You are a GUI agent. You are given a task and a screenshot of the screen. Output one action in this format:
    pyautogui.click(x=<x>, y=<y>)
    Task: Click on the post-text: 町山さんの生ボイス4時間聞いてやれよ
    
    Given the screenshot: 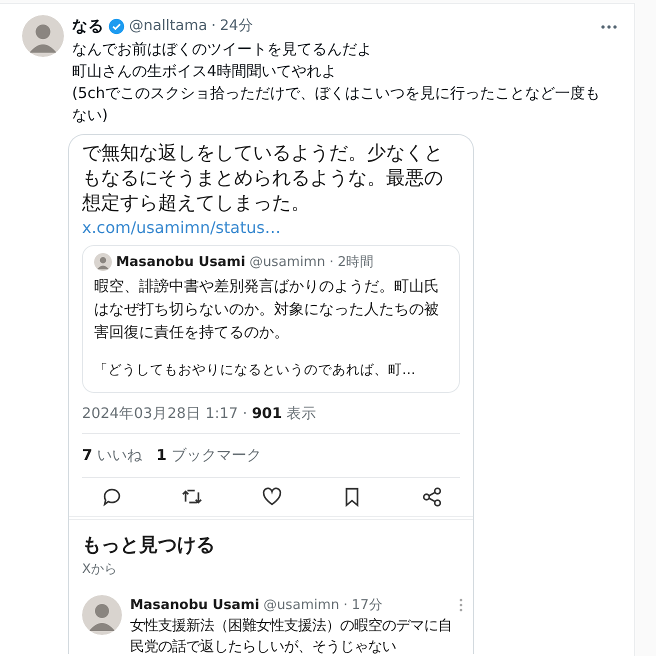 What is the action you would take?
    pyautogui.click(x=205, y=71)
    